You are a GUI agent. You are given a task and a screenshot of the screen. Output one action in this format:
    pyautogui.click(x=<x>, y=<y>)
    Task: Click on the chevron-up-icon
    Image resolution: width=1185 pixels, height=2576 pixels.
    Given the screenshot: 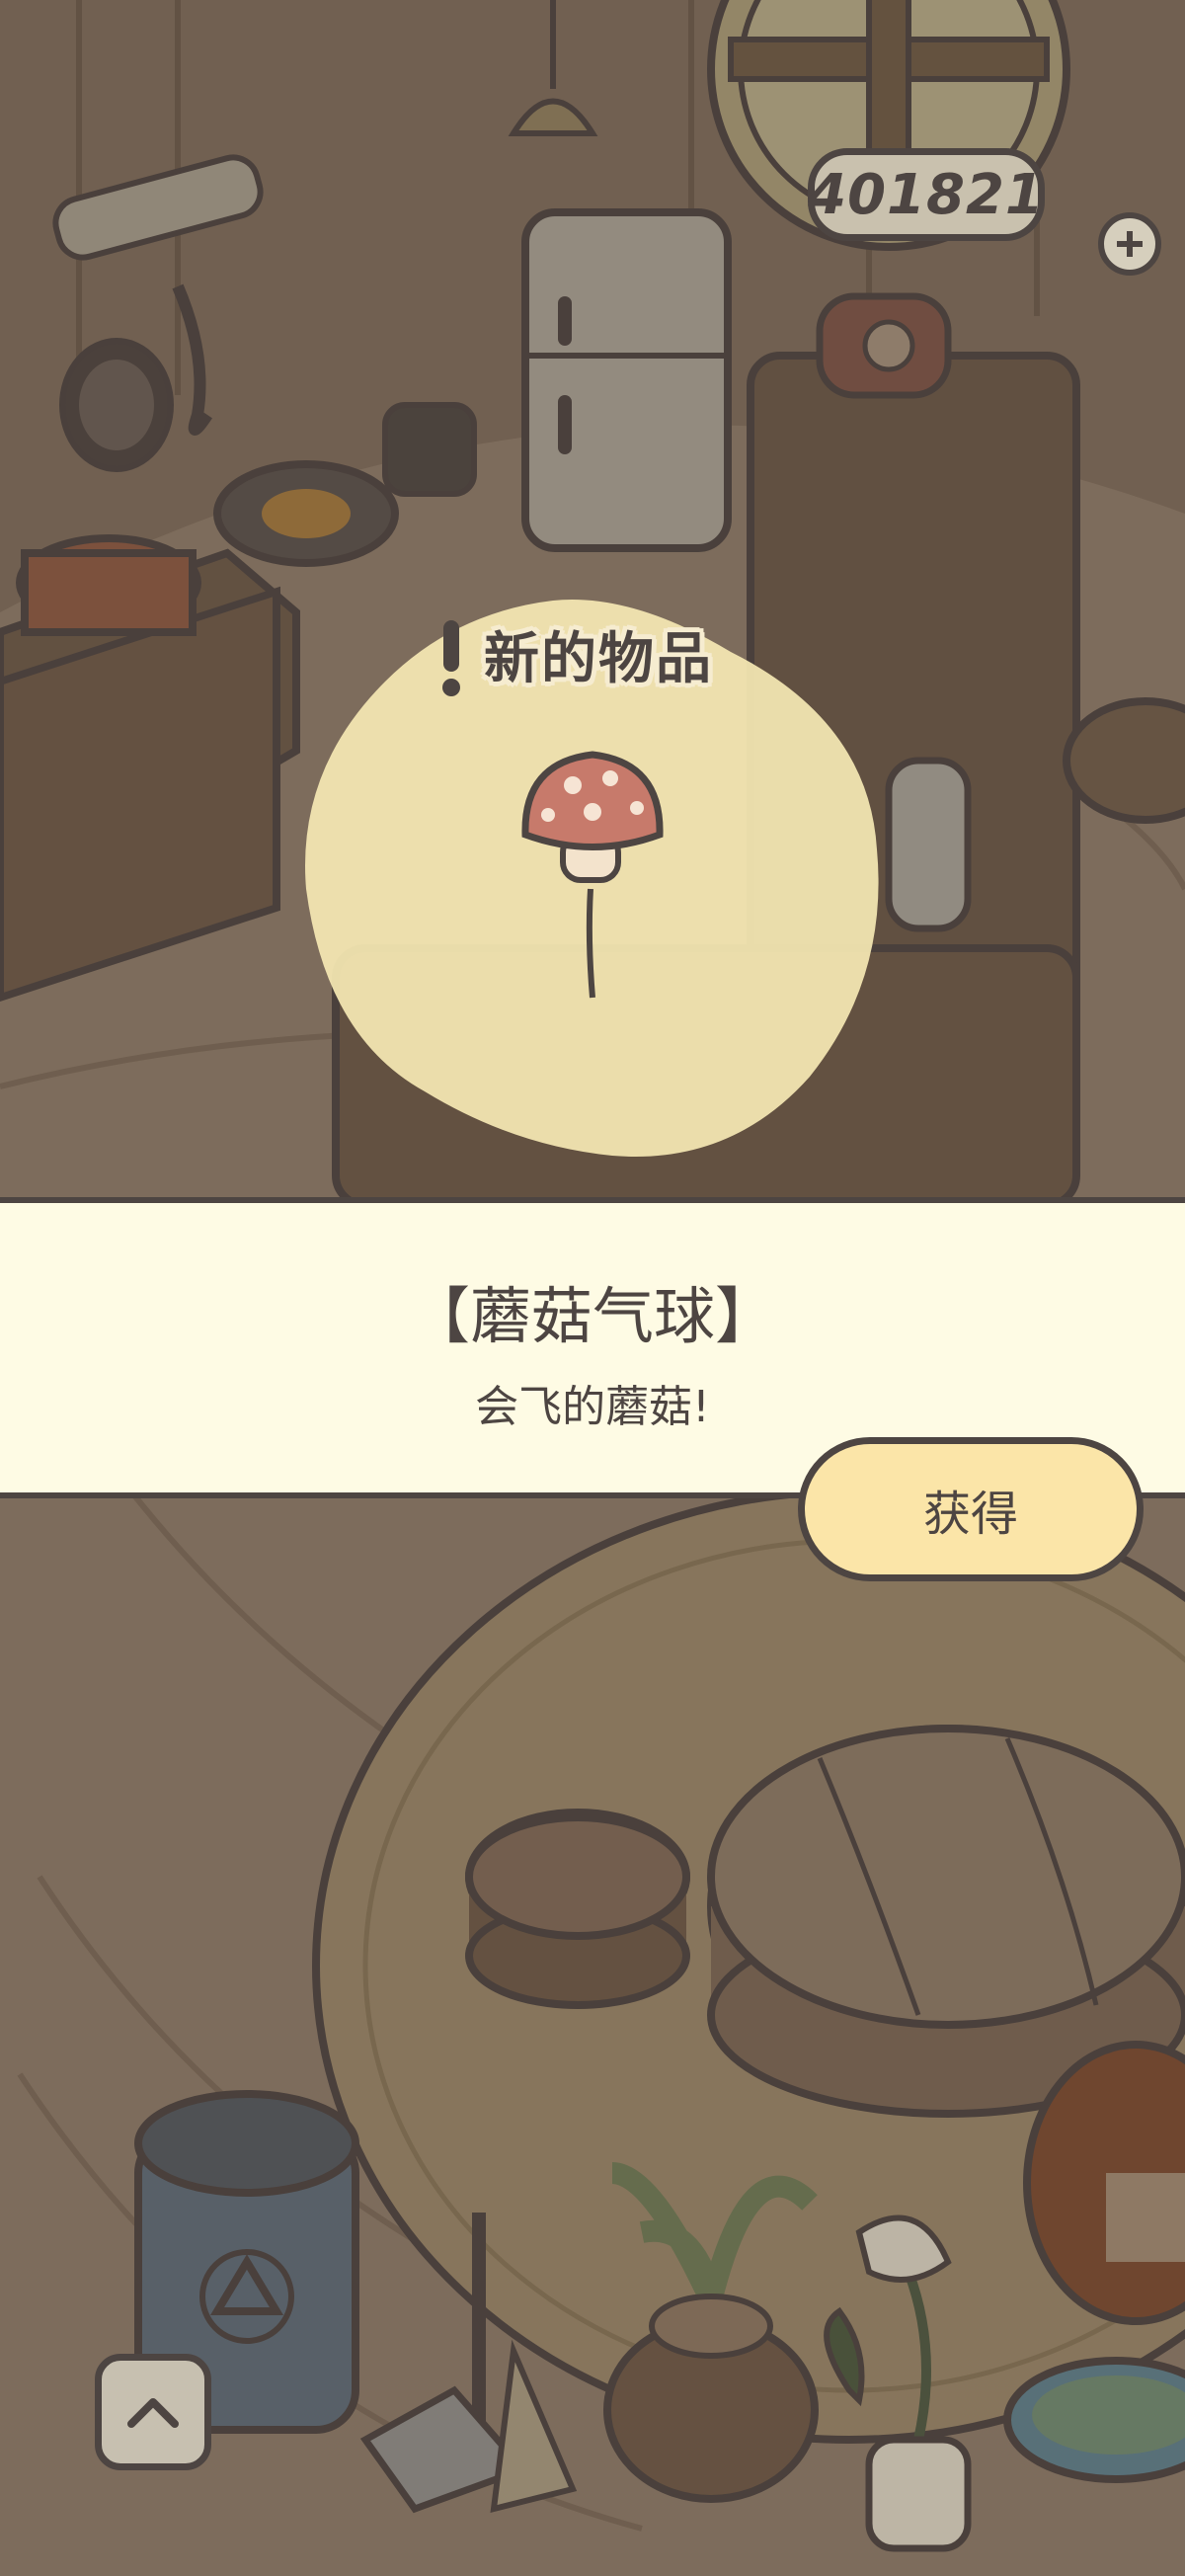 What is the action you would take?
    pyautogui.click(x=153, y=2413)
    